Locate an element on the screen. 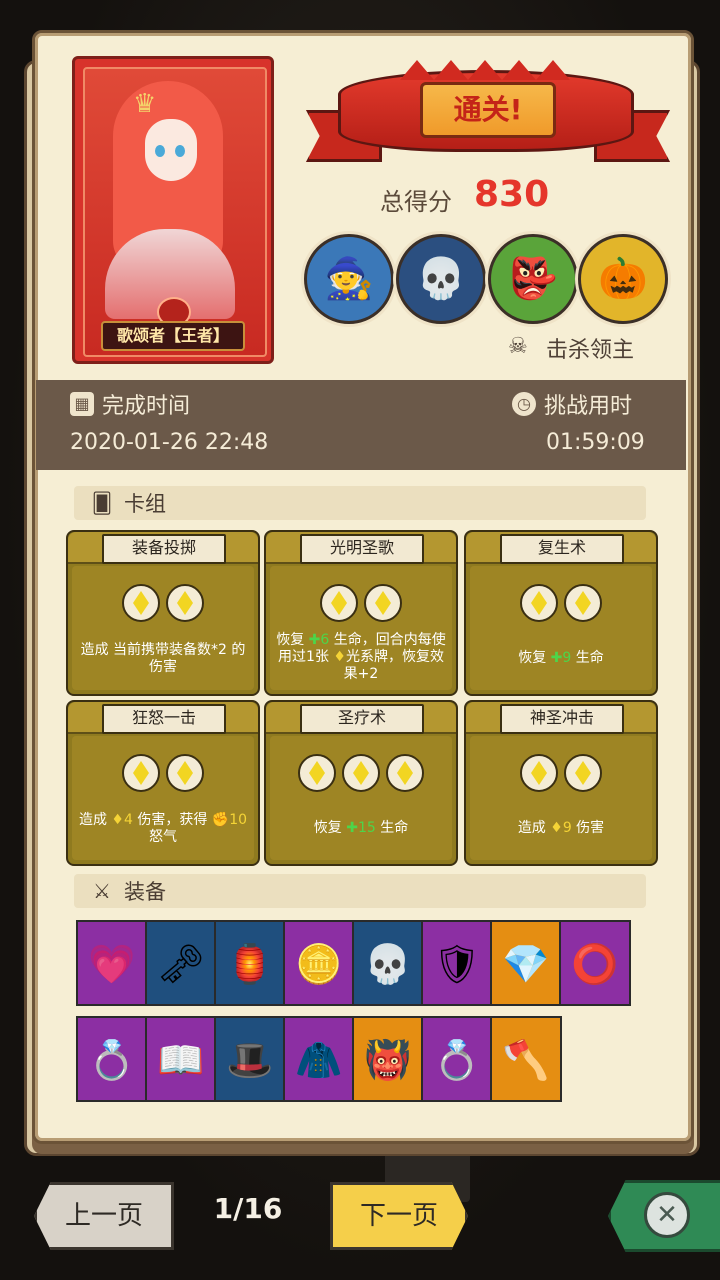 The width and height of the screenshot is (720, 1280). skull-icon: 💀 is located at coordinates (388, 964).